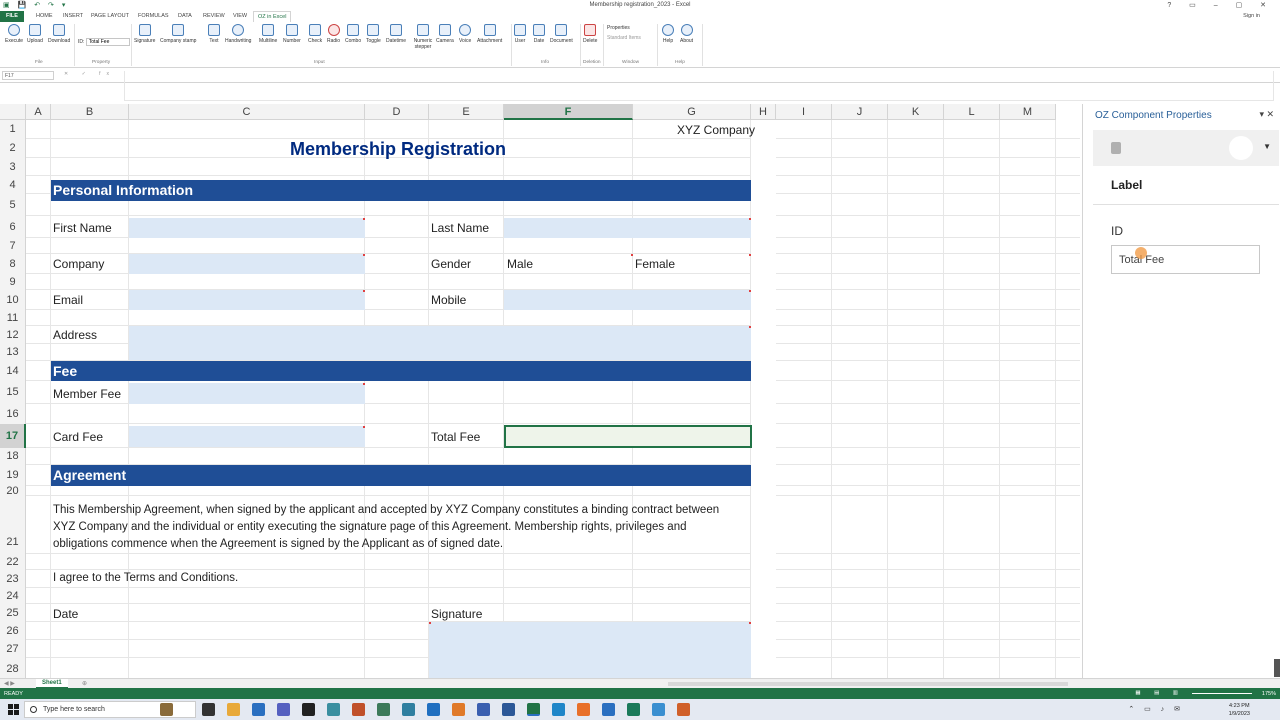 The height and width of the screenshot is (720, 1280). I want to click on total-fee-field-selected, so click(628, 436).